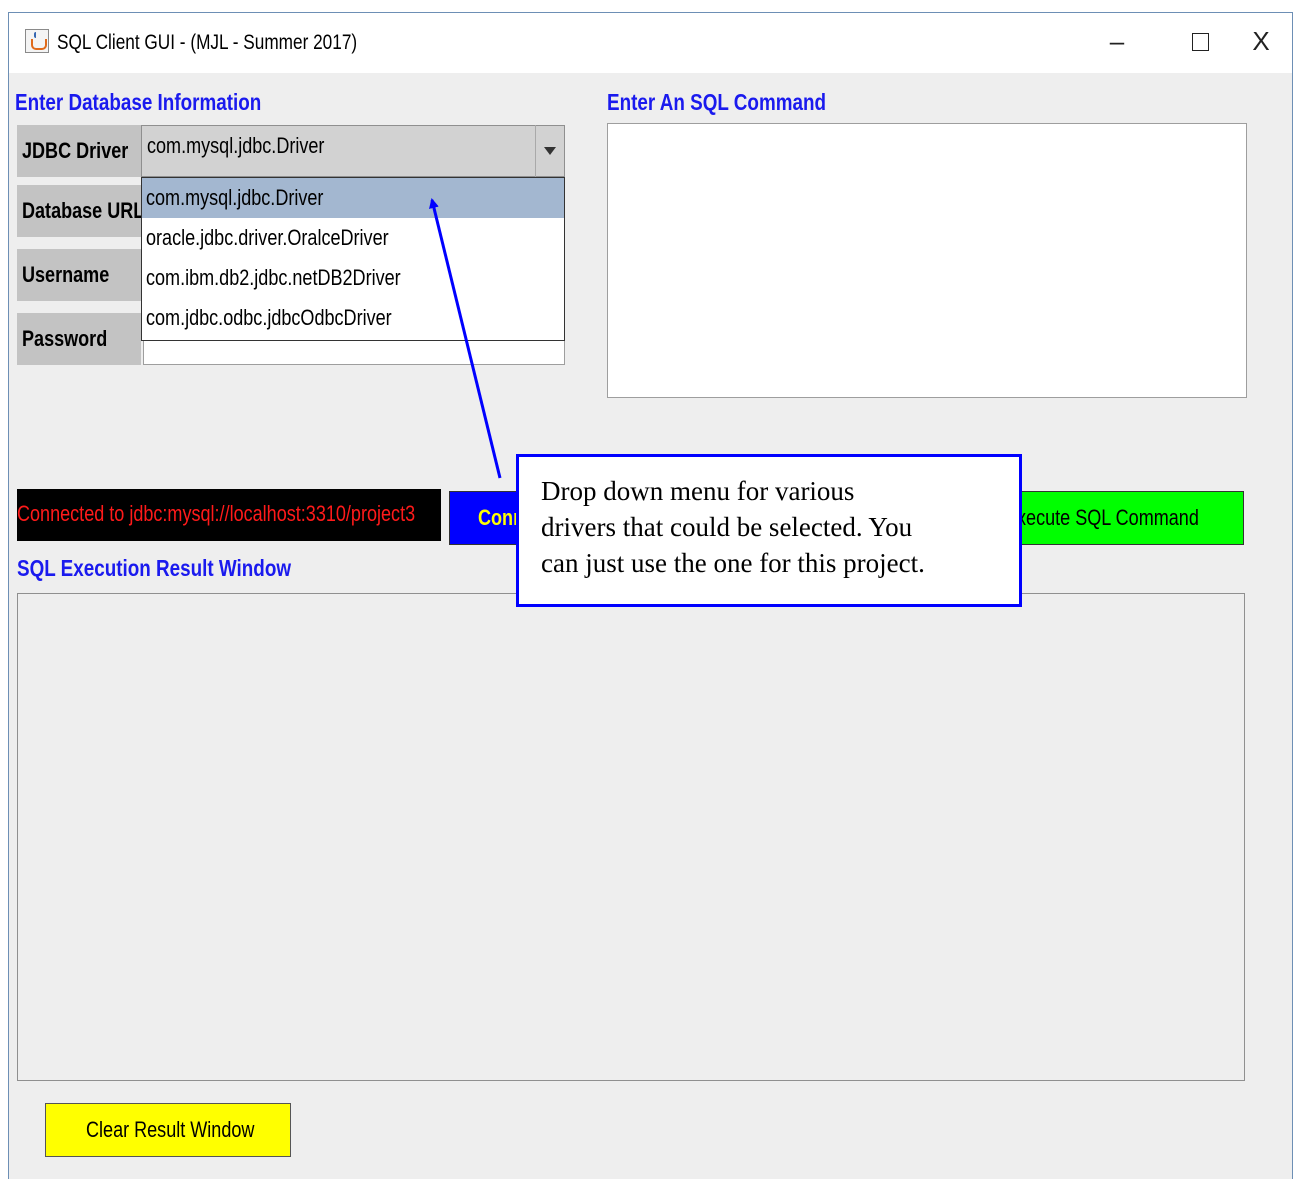 This screenshot has width=1293, height=1179. Describe the element at coordinates (207, 42) in the screenshot. I see `window-title: SQL Client GUI - (MJL - Summer 2017)` at that location.